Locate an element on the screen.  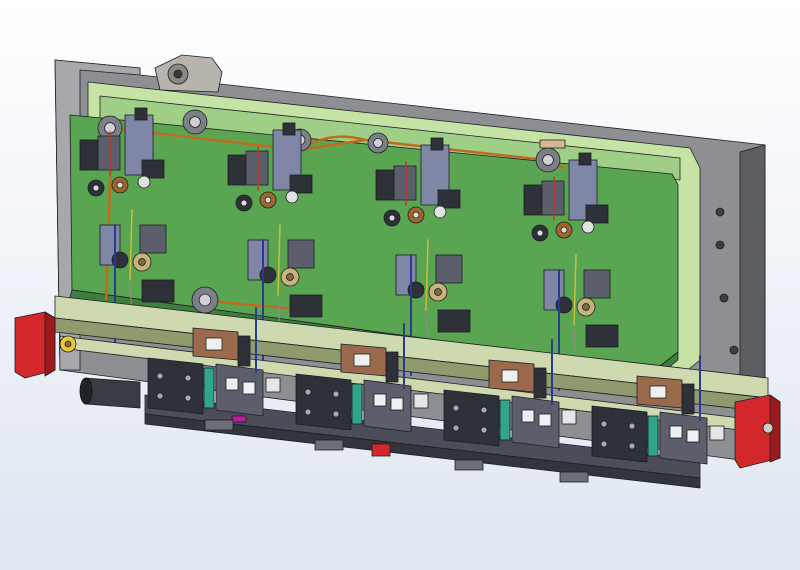
red-block-bolt is located at coordinates (768, 428).